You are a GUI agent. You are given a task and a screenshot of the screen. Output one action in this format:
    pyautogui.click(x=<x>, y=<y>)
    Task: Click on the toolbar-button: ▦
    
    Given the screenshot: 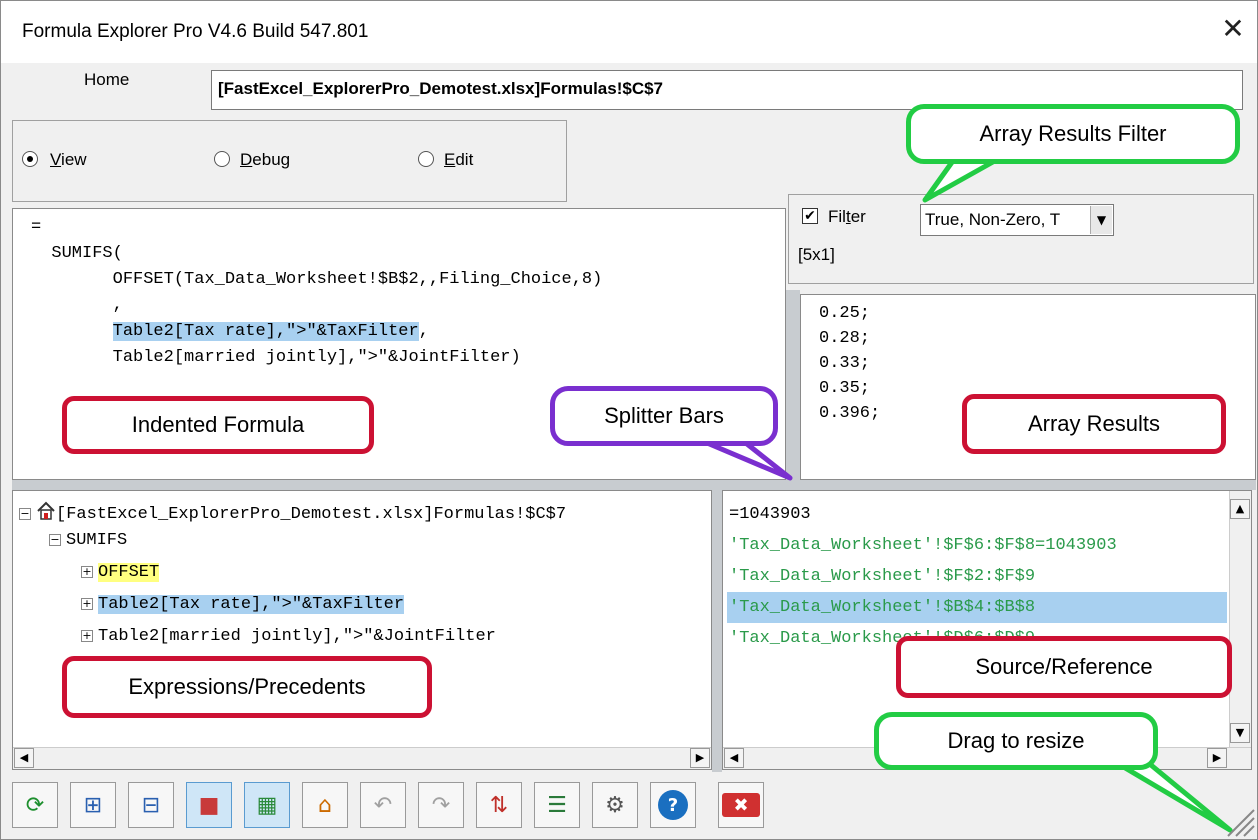 What is the action you would take?
    pyautogui.click(x=267, y=805)
    